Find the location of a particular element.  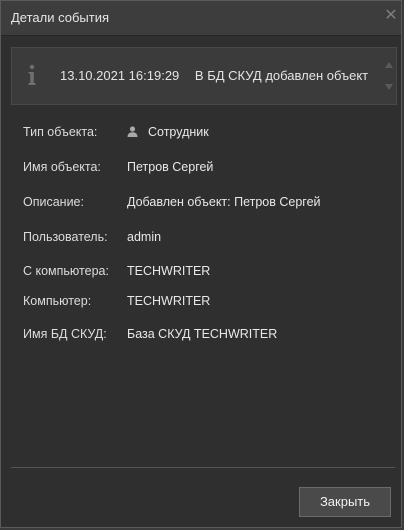

detail-row-from-computer: С компьютера: TECHWRITER is located at coordinates (116, 273).